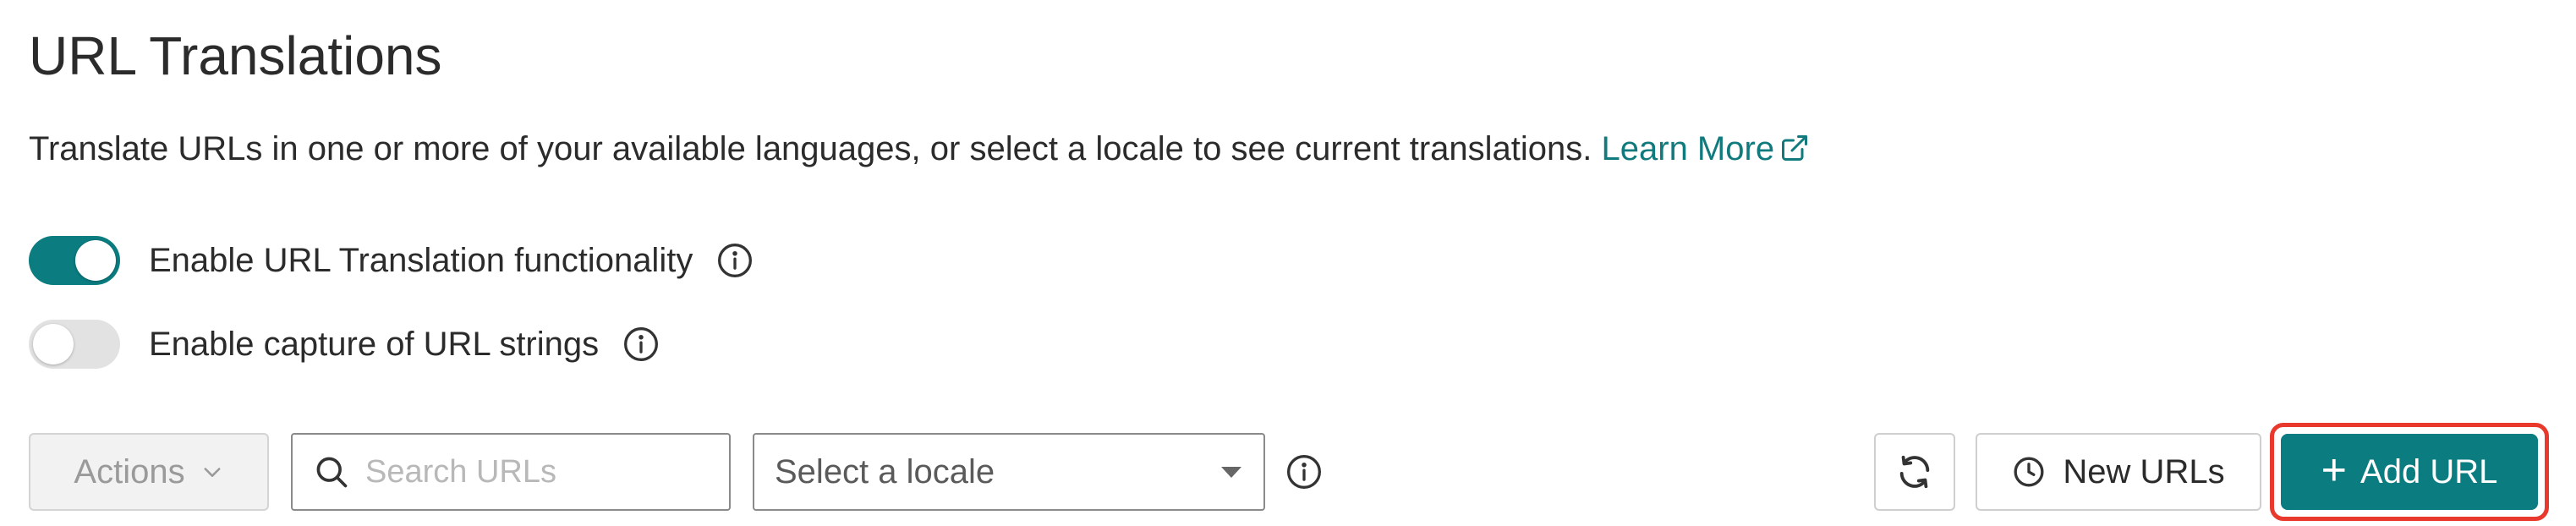  Describe the element at coordinates (885, 471) in the screenshot. I see `locale-select-placeholder: Select a locale` at that location.